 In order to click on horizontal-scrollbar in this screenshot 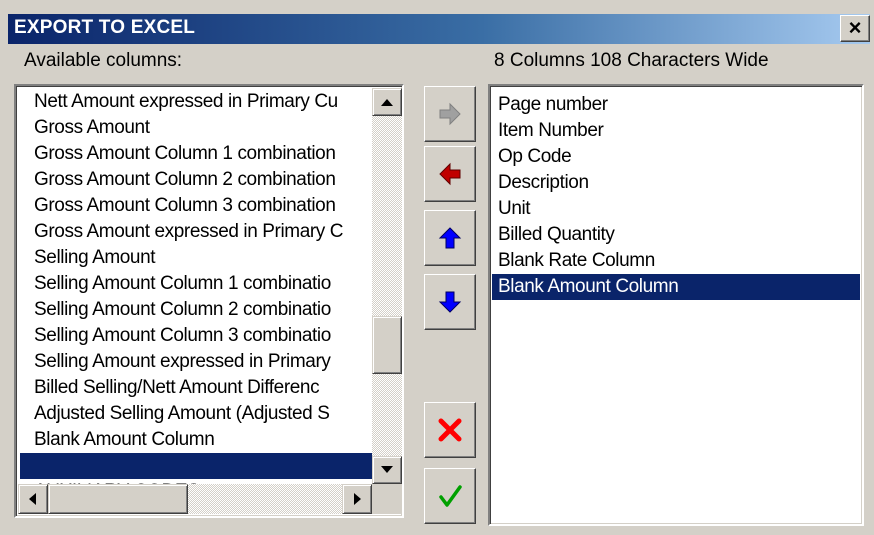, I will do `click(195, 499)`.